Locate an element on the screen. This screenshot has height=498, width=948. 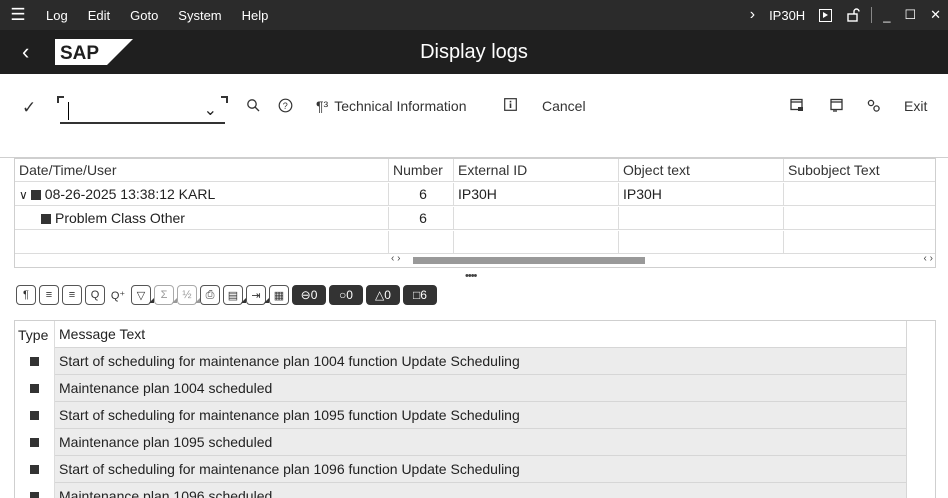
title-bar: ‹ SAP Display logs is located at coordinates (474, 52).